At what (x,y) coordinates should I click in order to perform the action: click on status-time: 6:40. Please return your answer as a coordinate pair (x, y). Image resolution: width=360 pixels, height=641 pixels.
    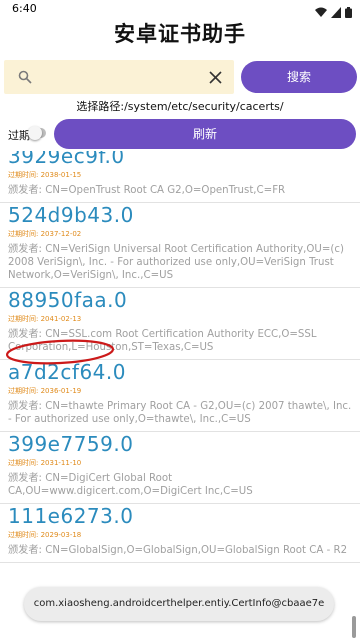
    Looking at the image, I should click on (24, 8).